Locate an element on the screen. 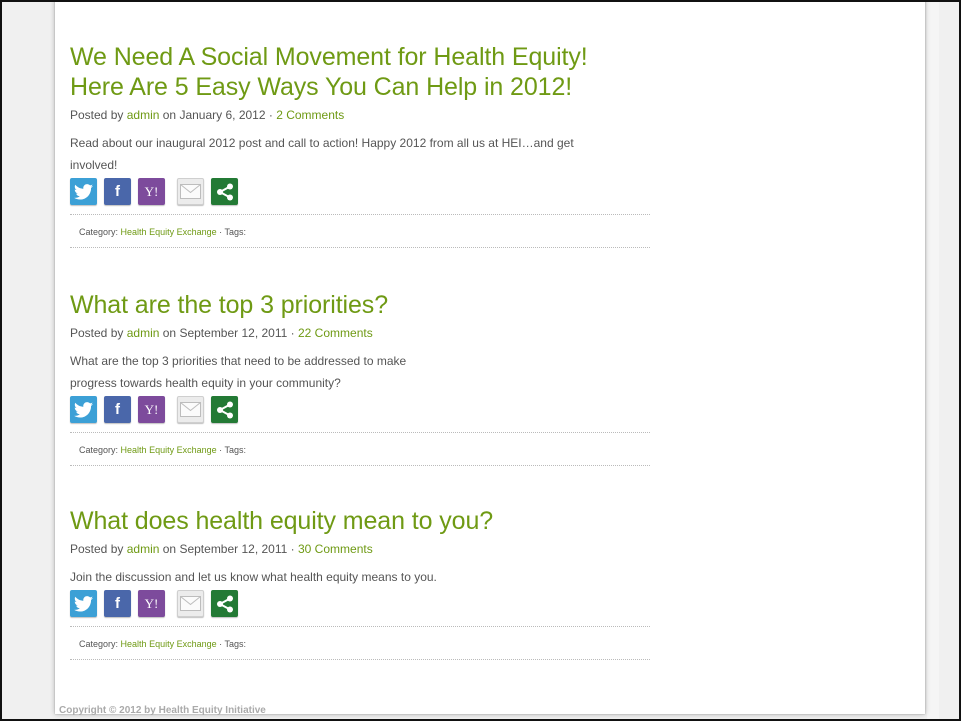 The width and height of the screenshot is (961, 721). comments-link: 22 Comments is located at coordinates (335, 333).